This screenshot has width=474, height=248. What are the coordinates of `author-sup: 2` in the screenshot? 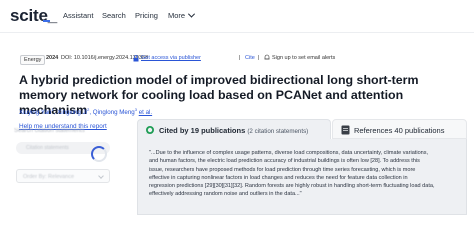 It's located at (88, 109).